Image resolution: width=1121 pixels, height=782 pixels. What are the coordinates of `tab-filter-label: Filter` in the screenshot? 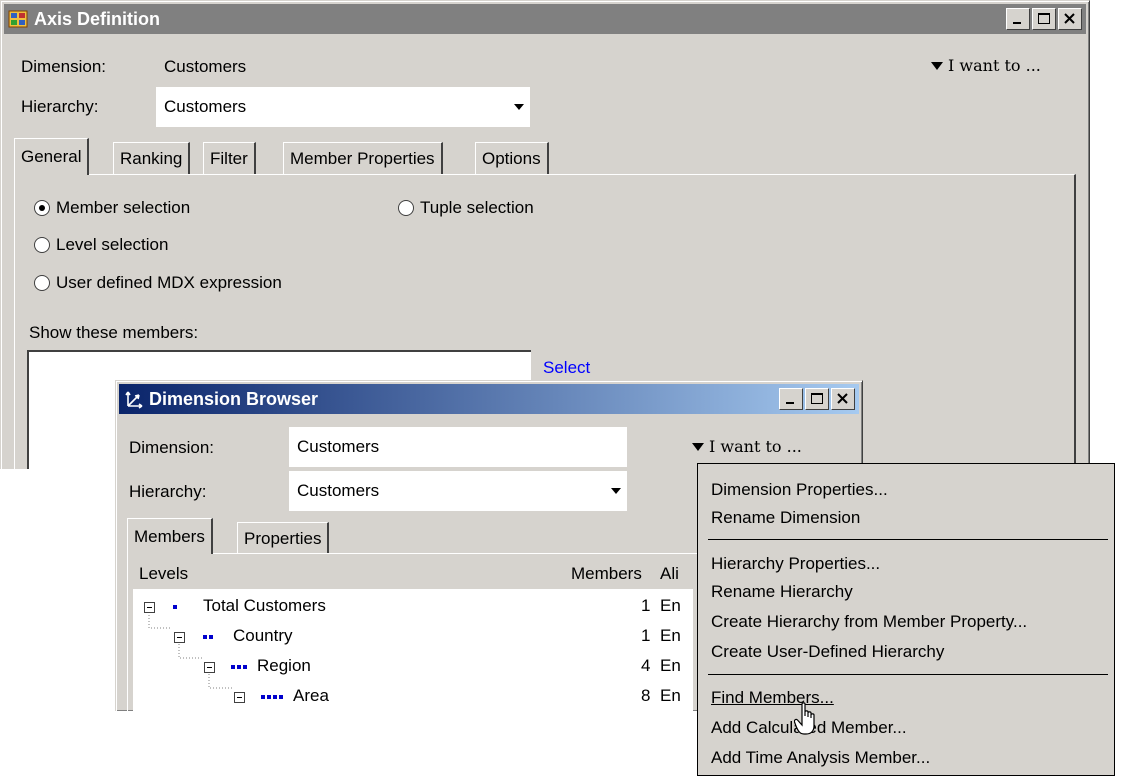 It's located at (229, 158).